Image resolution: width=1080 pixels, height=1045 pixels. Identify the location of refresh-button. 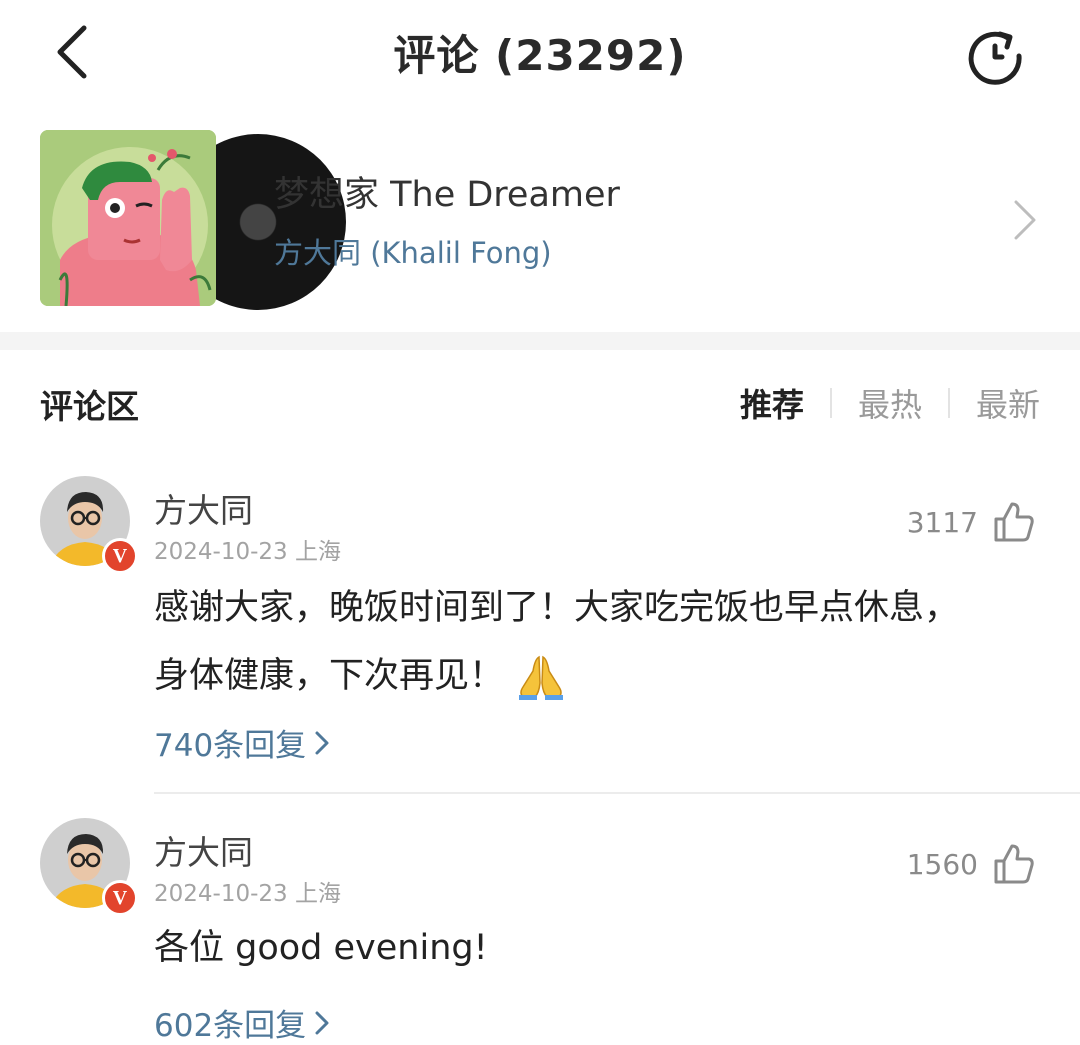
(995, 55).